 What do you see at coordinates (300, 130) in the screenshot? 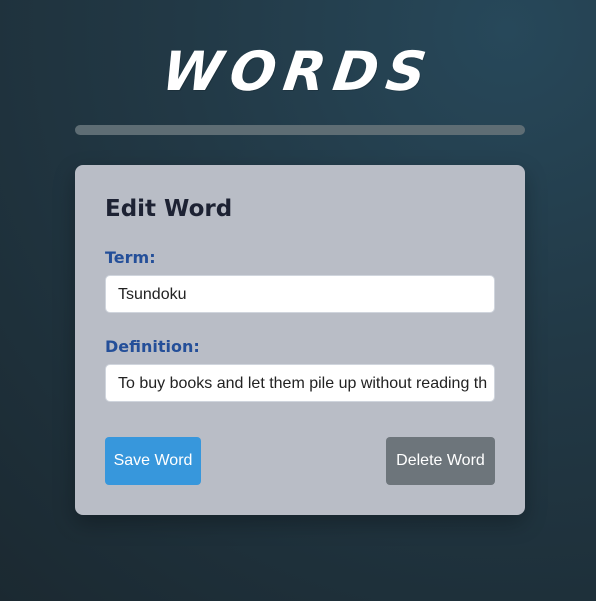
I see `title-divider` at bounding box center [300, 130].